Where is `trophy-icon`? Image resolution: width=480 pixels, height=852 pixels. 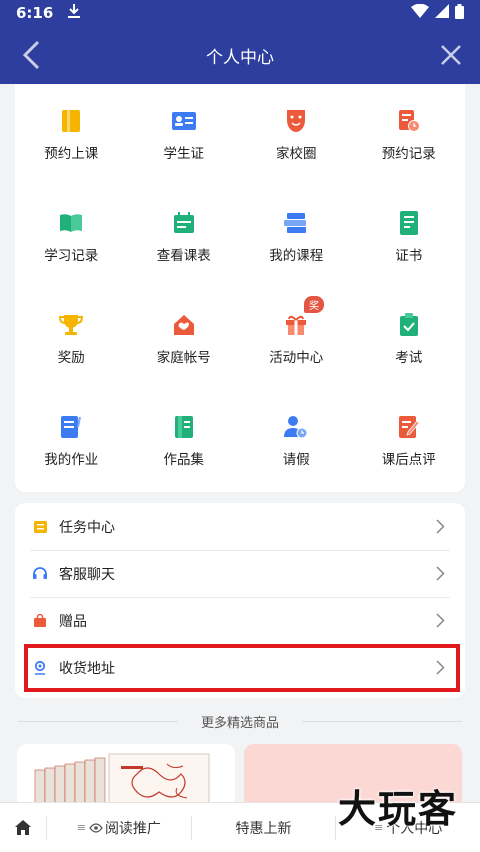
trophy-icon is located at coordinates (71, 325).